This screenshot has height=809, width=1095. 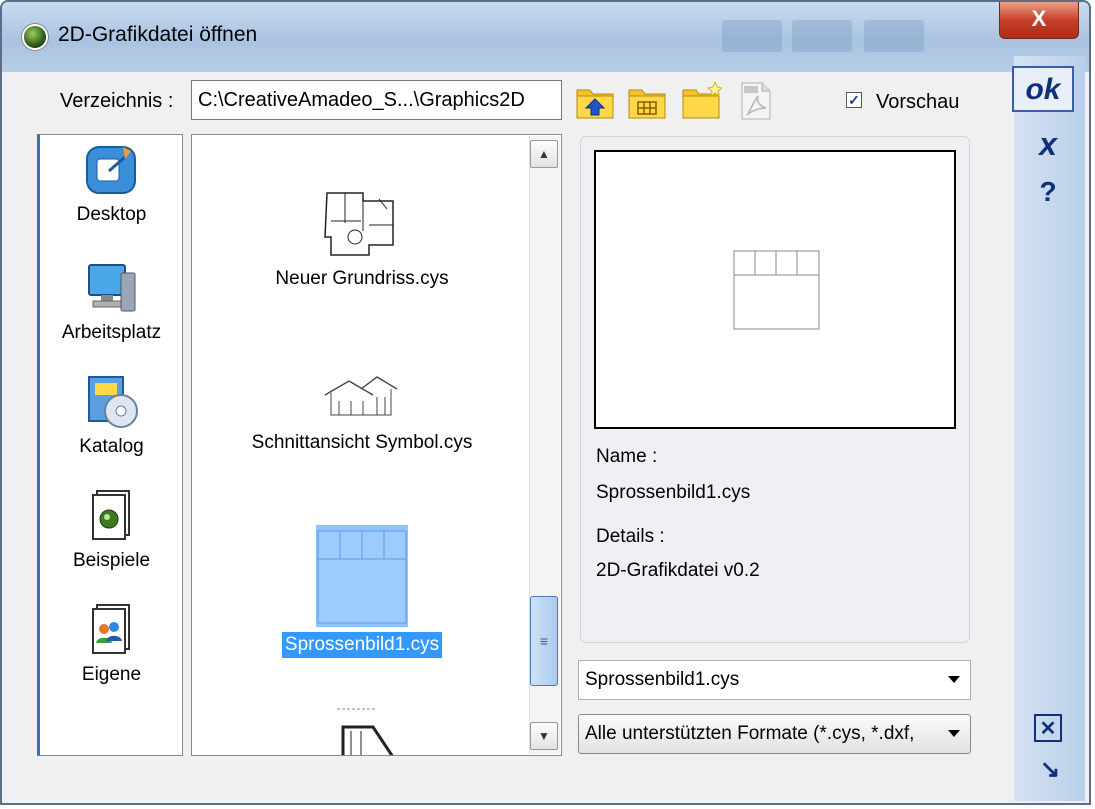 I want to click on close-button: X, so click(x=1039, y=20).